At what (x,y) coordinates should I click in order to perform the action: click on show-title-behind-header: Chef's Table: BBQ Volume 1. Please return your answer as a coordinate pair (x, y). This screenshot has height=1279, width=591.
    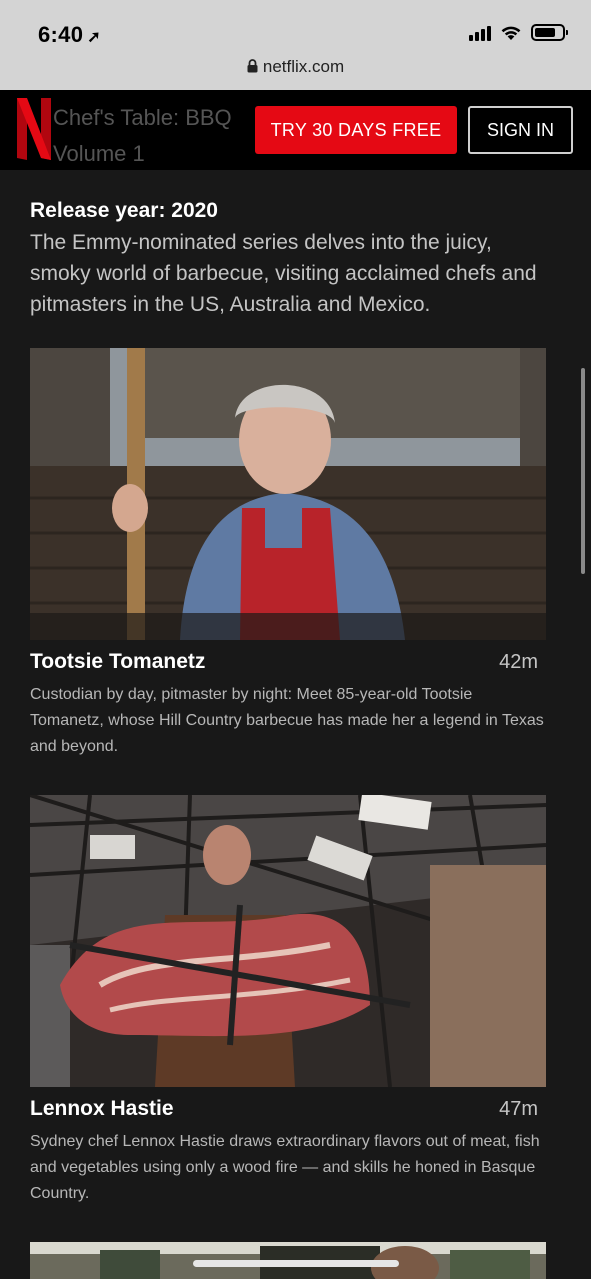
    Looking at the image, I should click on (142, 135).